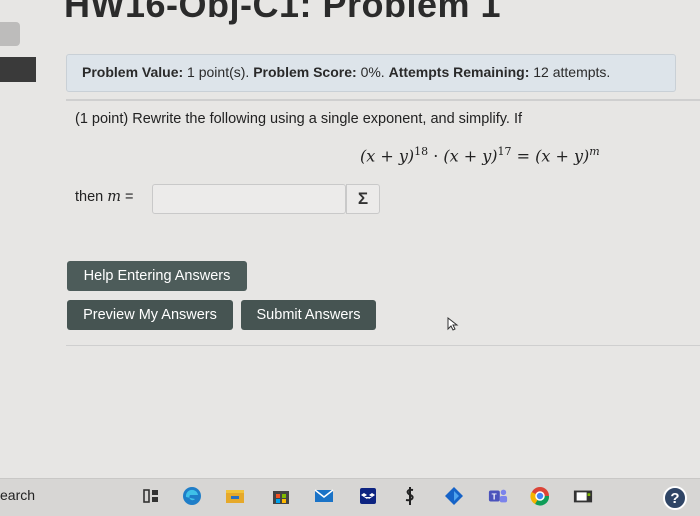 Image resolution: width=700 pixels, height=516 pixels. Describe the element at coordinates (192, 496) in the screenshot. I see `edge-browser-icon` at that location.